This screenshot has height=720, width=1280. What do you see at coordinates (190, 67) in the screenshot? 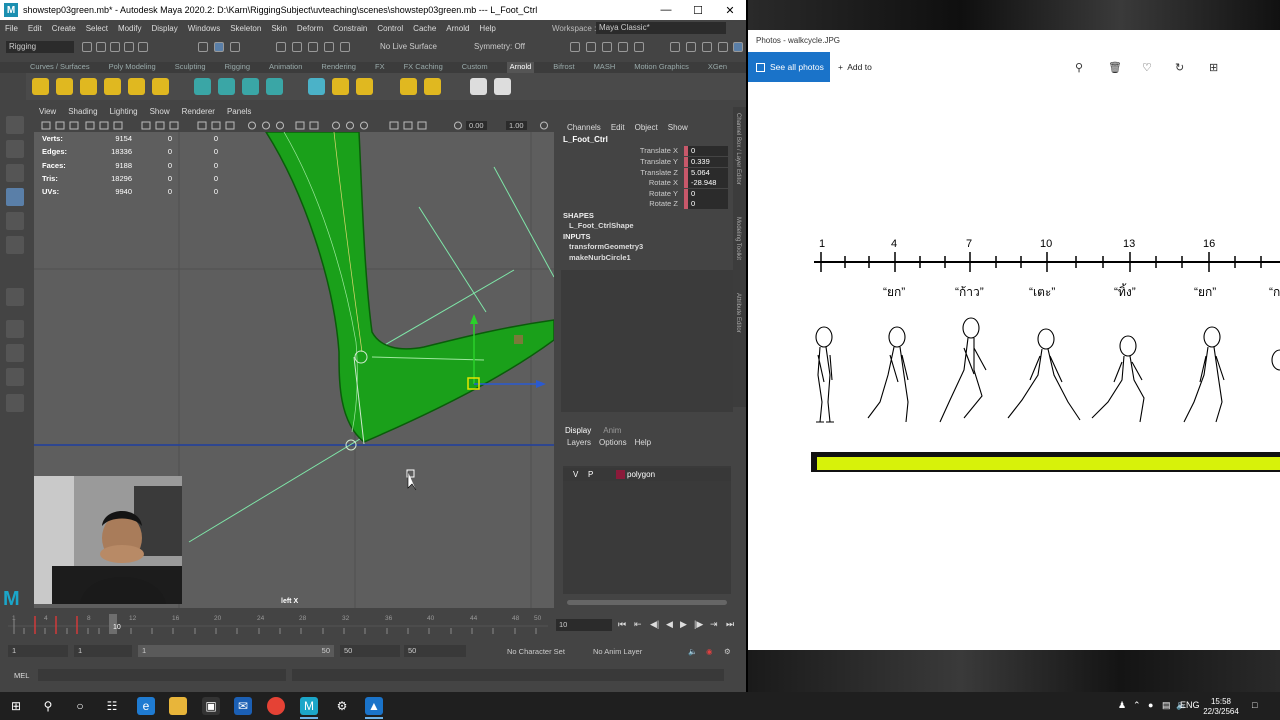
I see `shelf-tab-sculpting: Sculpting` at bounding box center [190, 67].